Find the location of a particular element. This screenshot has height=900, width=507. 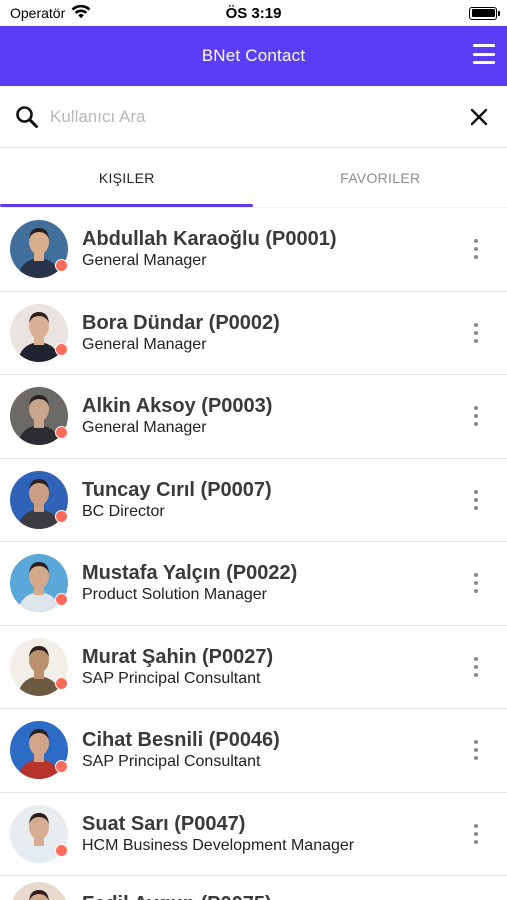

search-bar is located at coordinates (253, 117).